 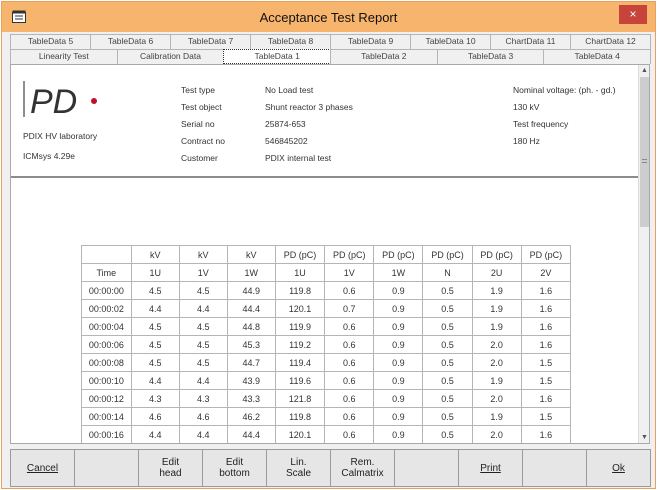 What do you see at coordinates (170, 468) in the screenshot?
I see `edit-head-button: Edit head` at bounding box center [170, 468].